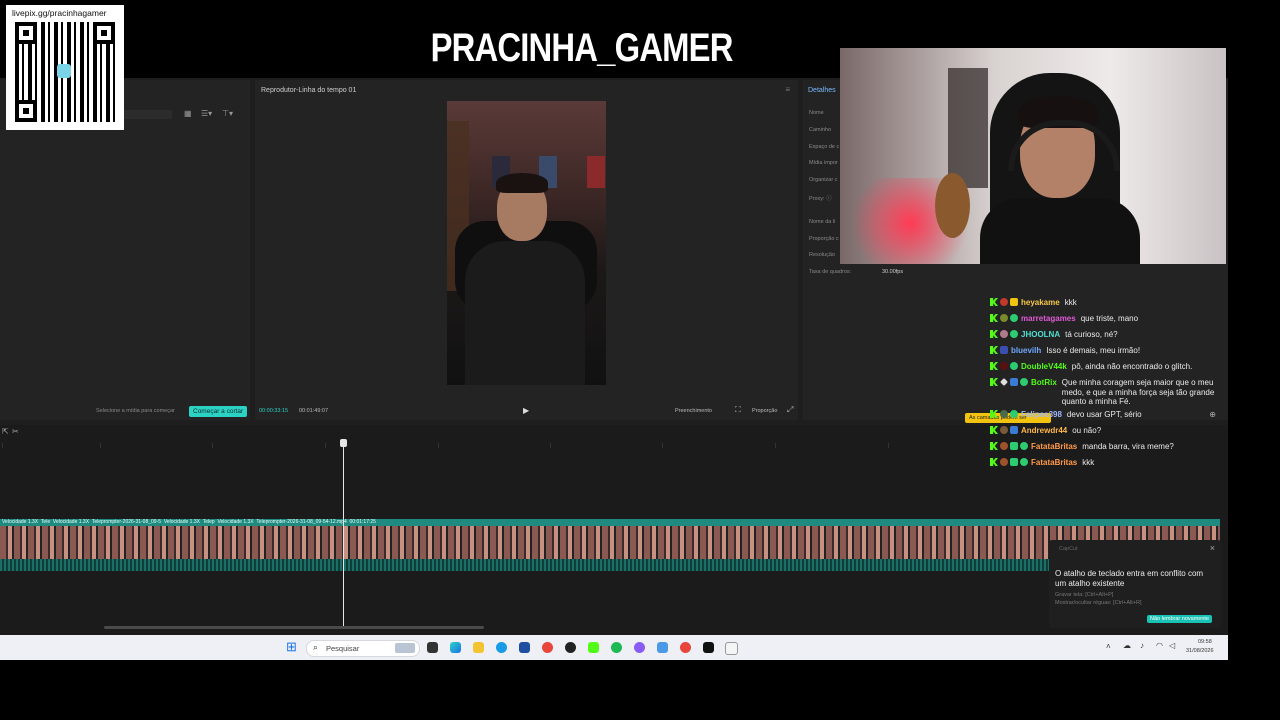 The width and height of the screenshot is (1280, 720). Describe the element at coordinates (1205, 642) in the screenshot. I see `clock-time: 09:58` at that location.